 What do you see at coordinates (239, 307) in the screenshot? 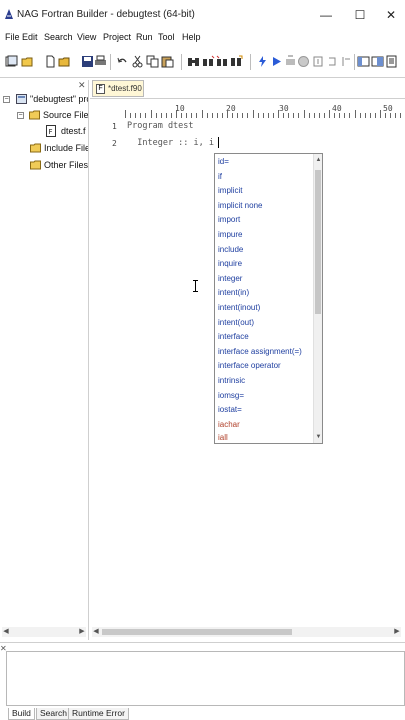
I see `autocomplete-item: intent(inout)` at bounding box center [239, 307].